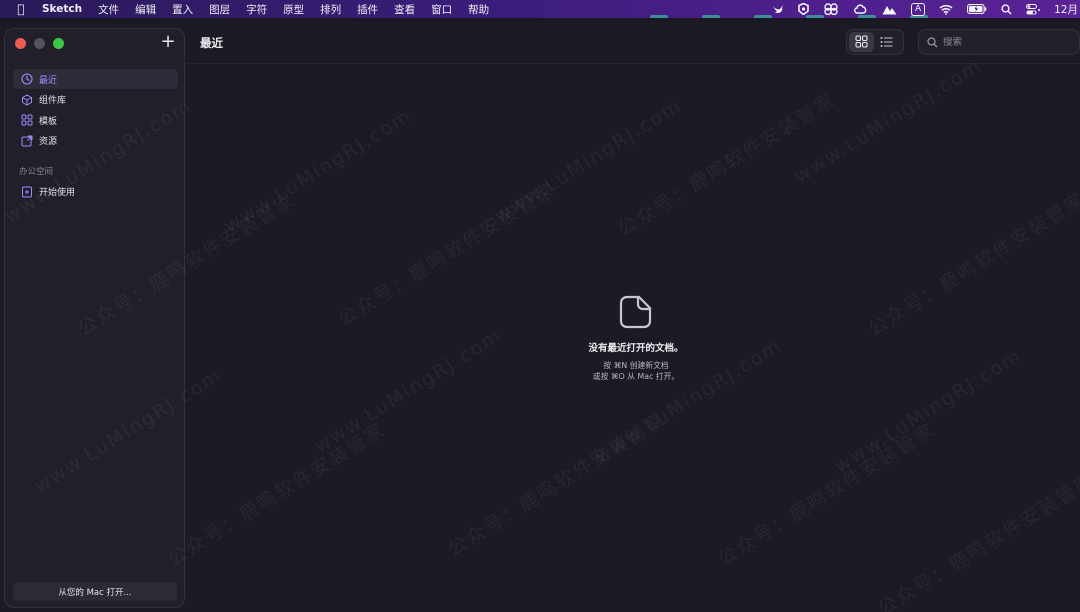  What do you see at coordinates (48, 80) in the screenshot?
I see `sidebar-item-label: 最近` at bounding box center [48, 80].